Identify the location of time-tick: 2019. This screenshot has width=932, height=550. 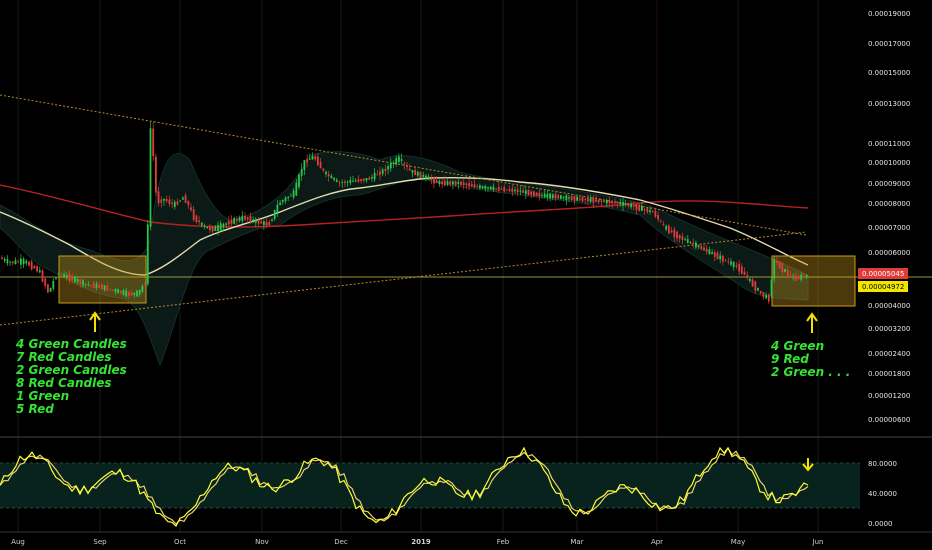
(421, 542).